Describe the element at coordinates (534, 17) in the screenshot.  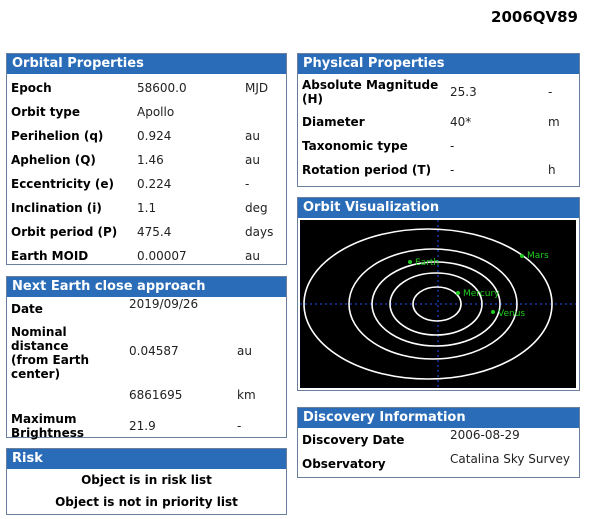
I see `object-title: 2006QV89` at that location.